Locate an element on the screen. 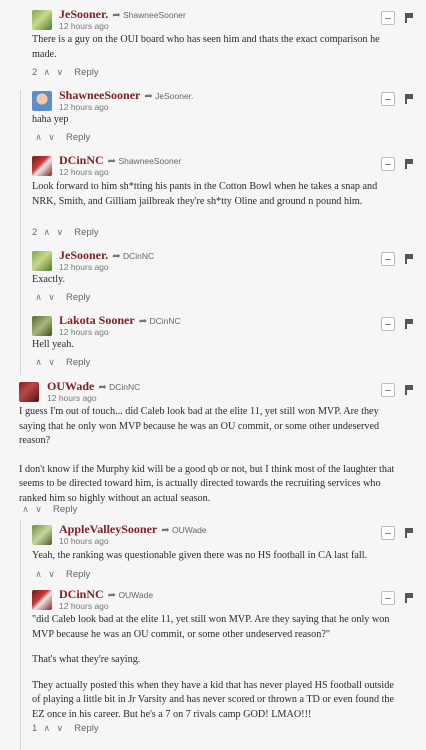 This screenshot has width=426, height=750. comment-paragraph: Hell yeah. is located at coordinates (53, 344).